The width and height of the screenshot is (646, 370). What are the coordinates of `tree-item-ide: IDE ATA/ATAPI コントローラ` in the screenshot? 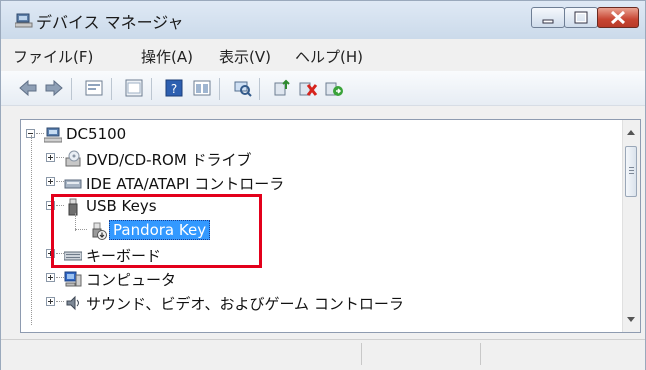 It's located at (321, 183).